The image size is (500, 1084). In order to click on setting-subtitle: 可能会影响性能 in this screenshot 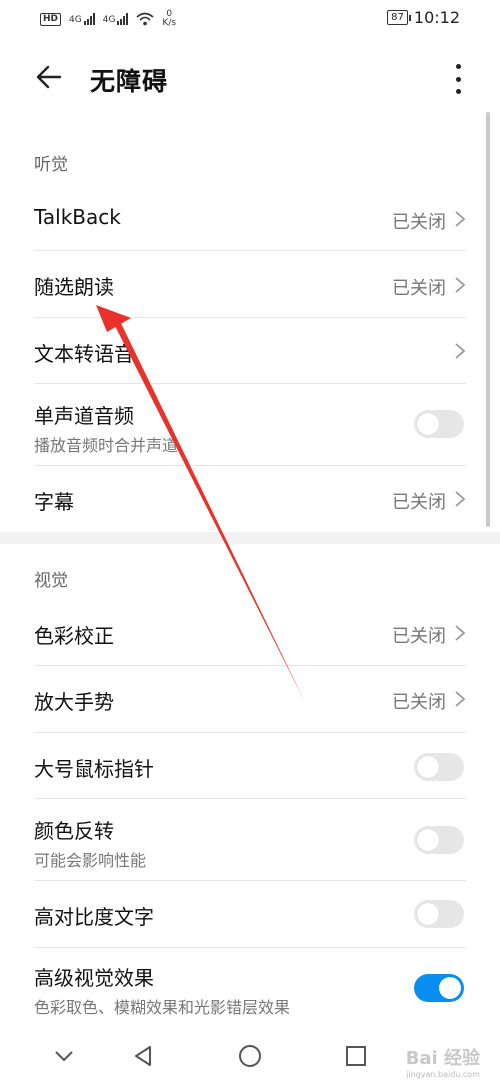, I will do `click(90, 860)`.